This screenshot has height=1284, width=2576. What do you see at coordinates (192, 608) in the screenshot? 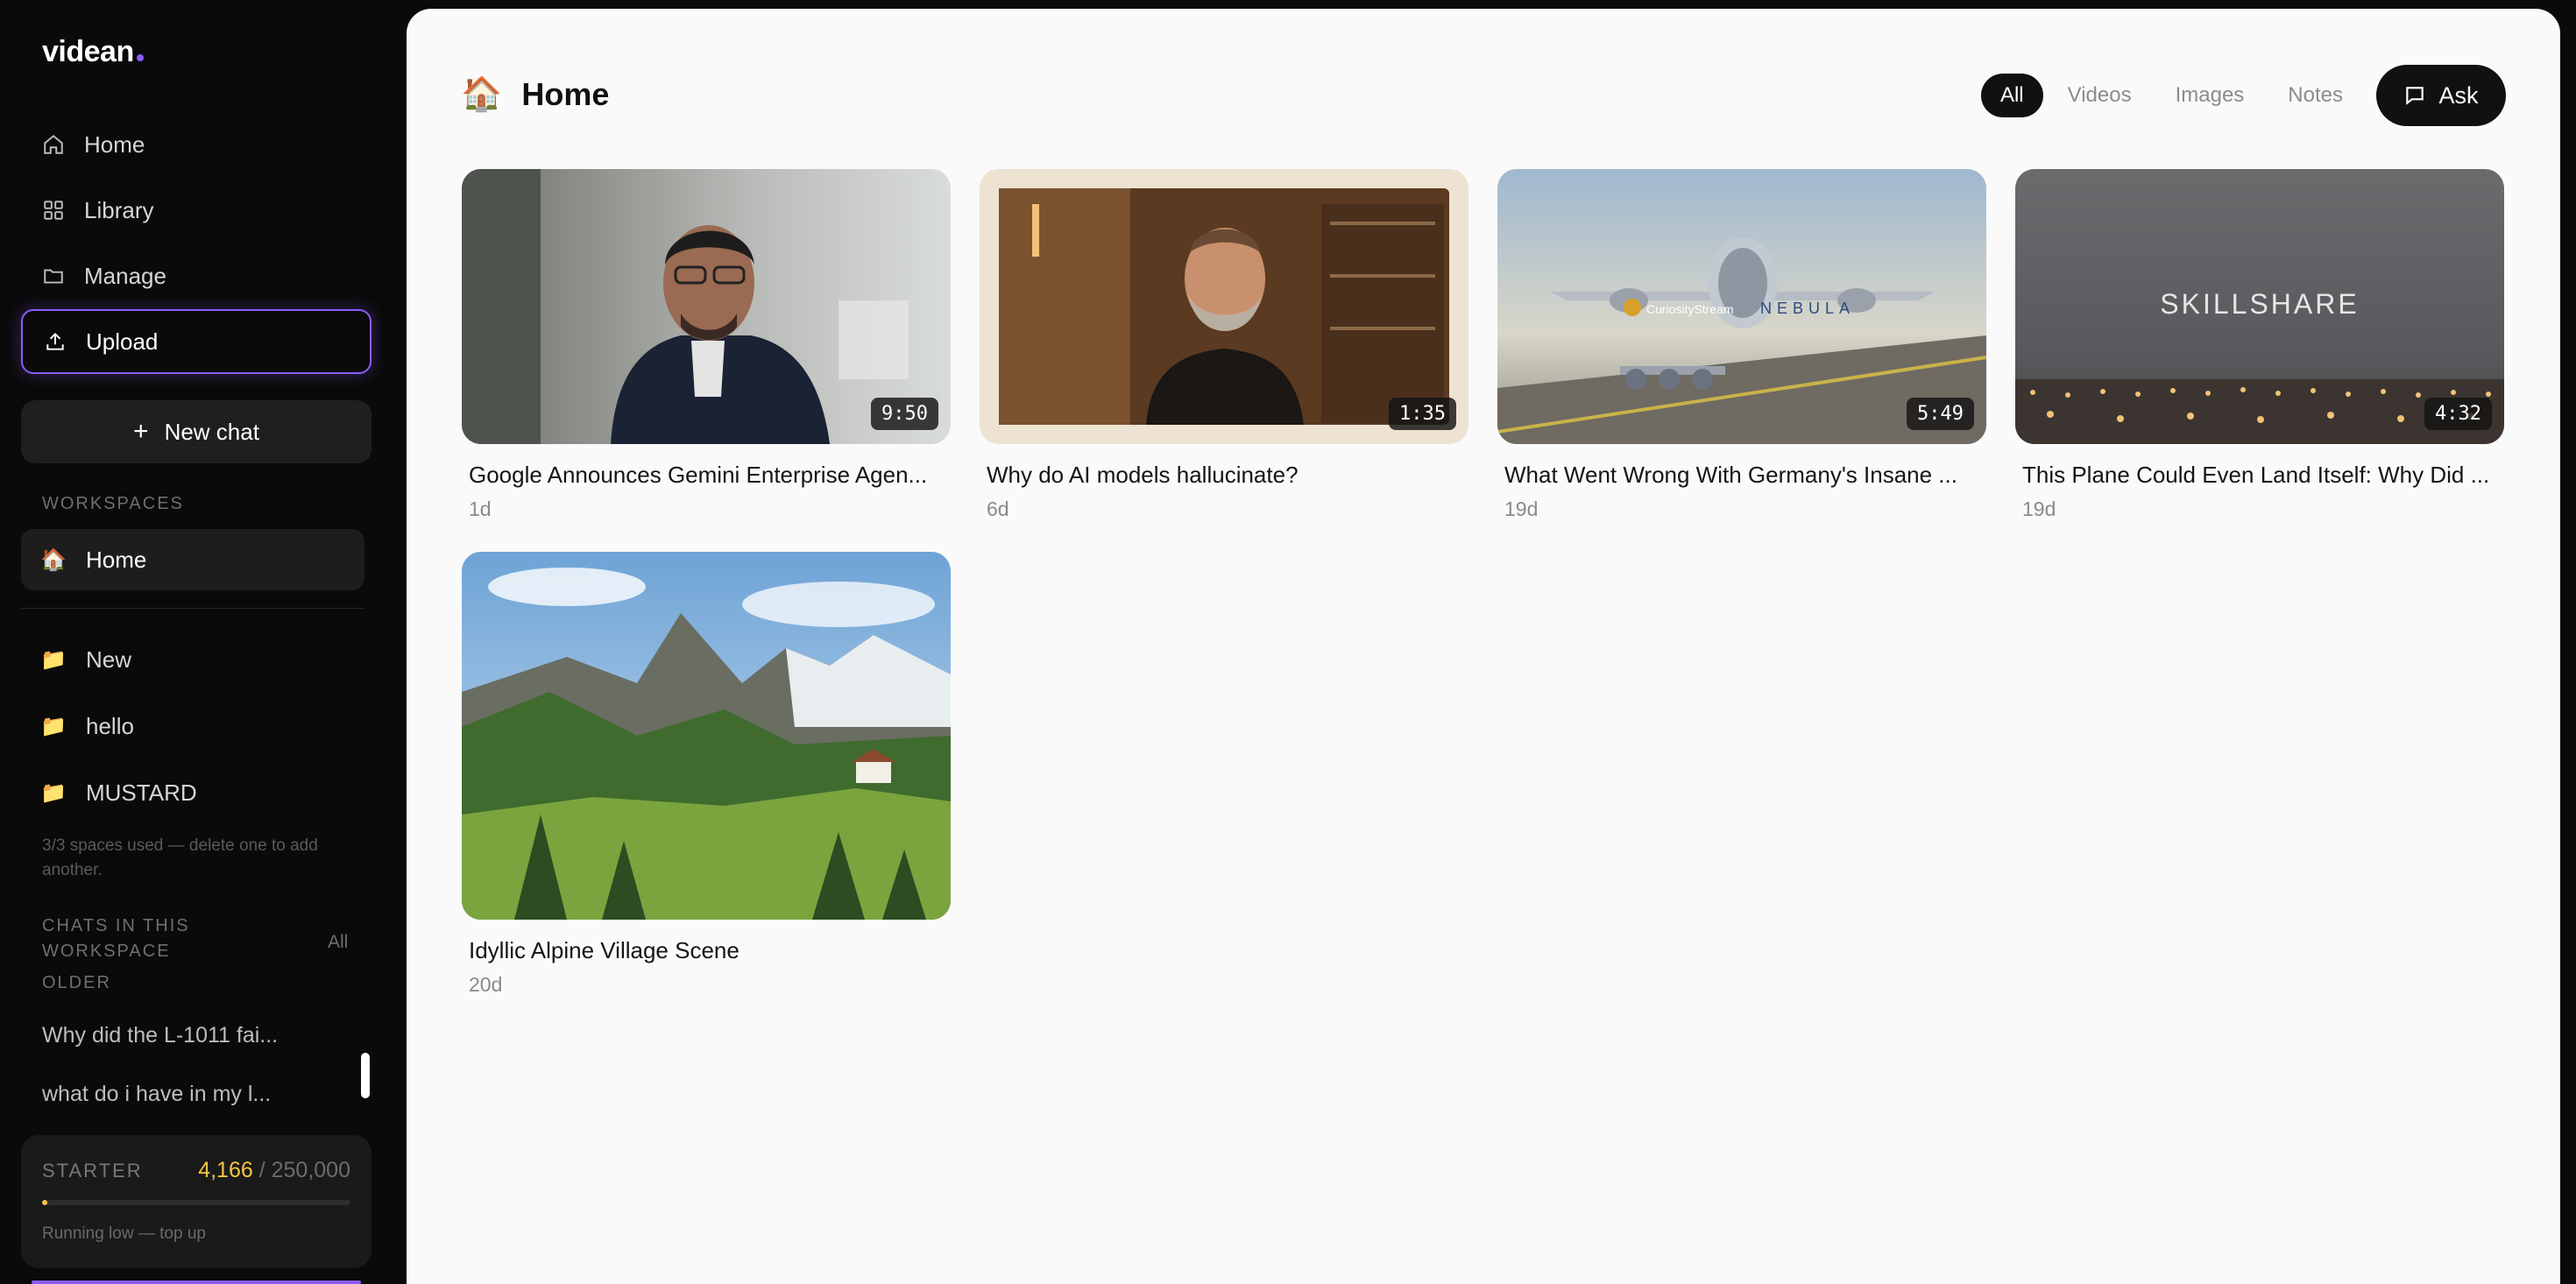
I see `workspace-divider` at bounding box center [192, 608].